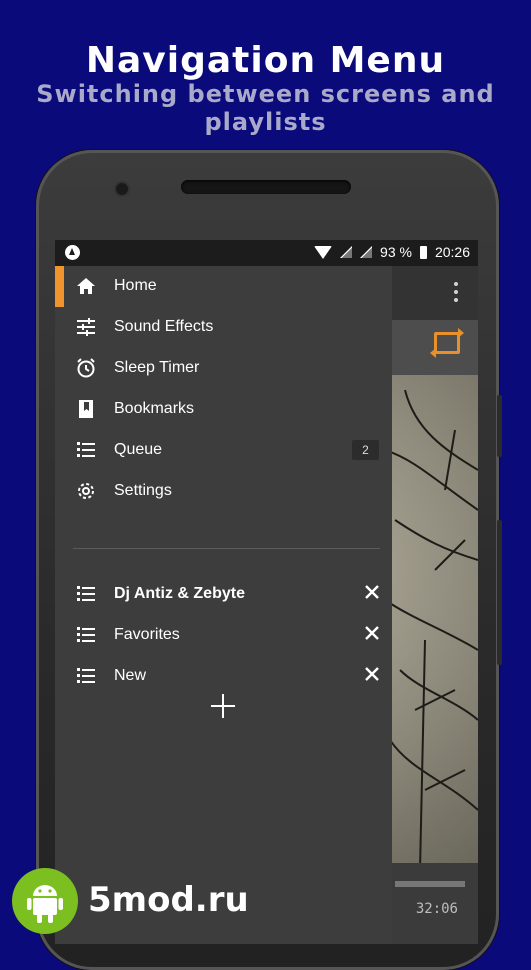 The height and width of the screenshot is (970, 531). Describe the element at coordinates (430, 884) in the screenshot. I see `seek-bar` at that location.